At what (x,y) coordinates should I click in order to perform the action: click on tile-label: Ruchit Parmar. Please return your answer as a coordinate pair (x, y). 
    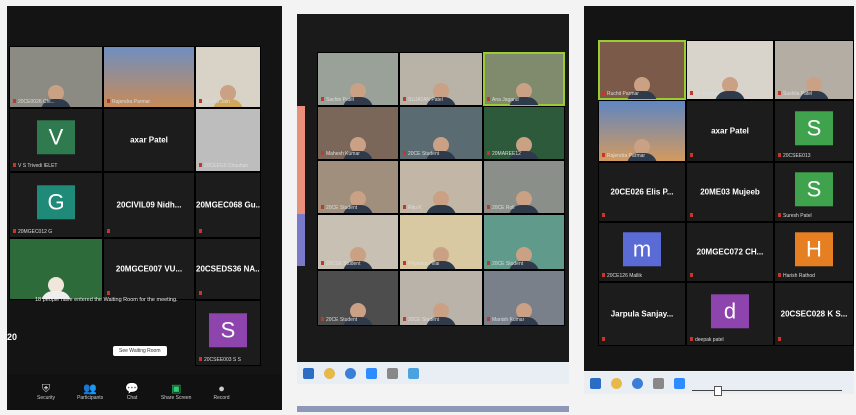
    Looking at the image, I should click on (620, 94).